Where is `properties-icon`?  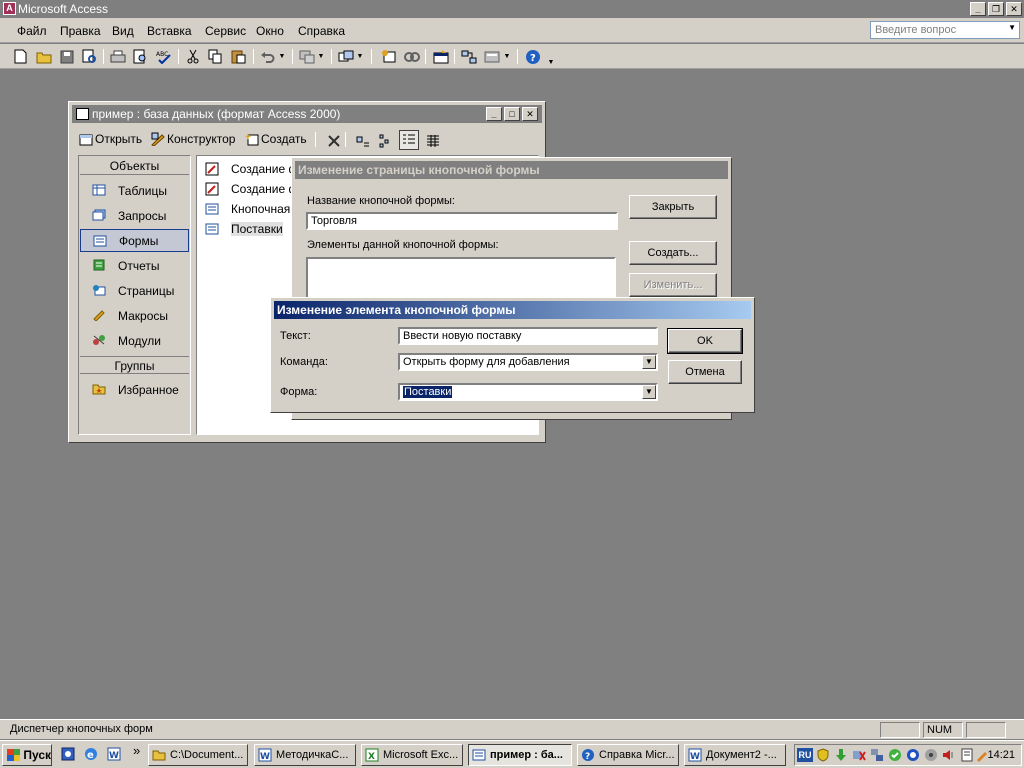 properties-icon is located at coordinates (411, 56).